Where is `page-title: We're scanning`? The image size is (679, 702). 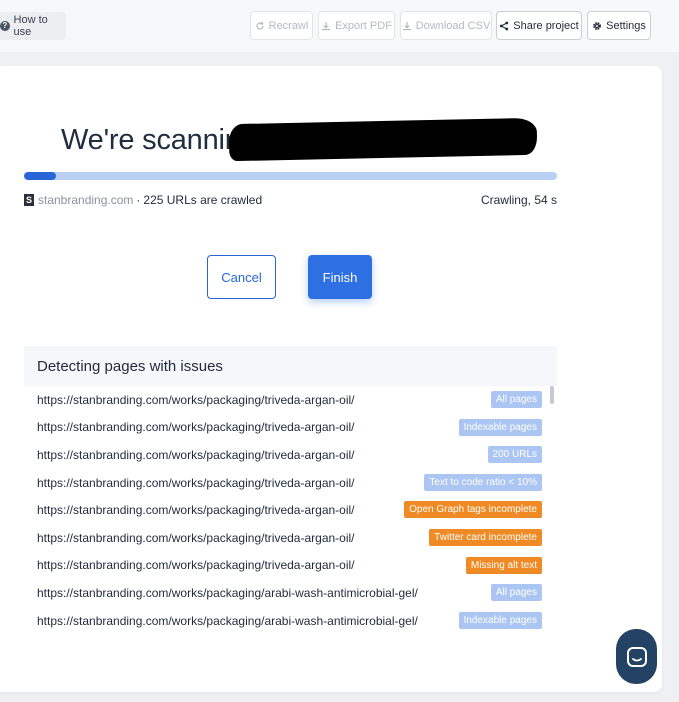
page-title: We're scanning is located at coordinates (159, 140).